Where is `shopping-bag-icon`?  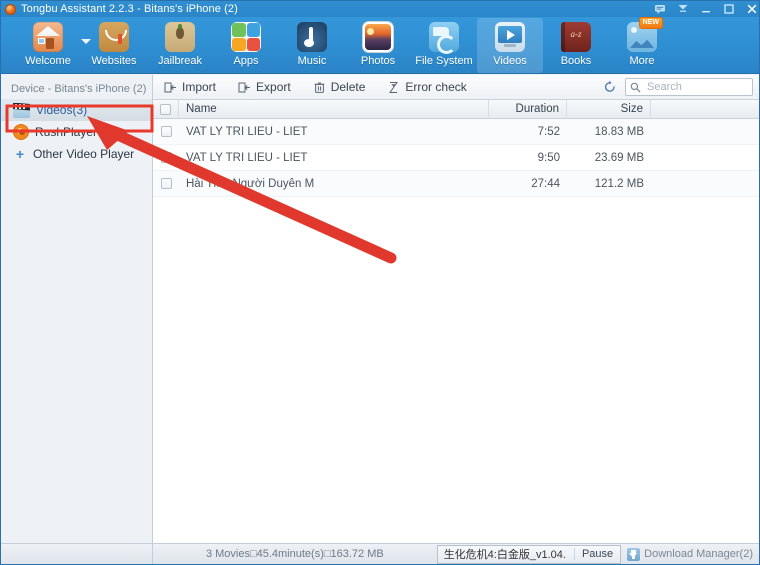
shopping-bag-icon is located at coordinates (114, 37).